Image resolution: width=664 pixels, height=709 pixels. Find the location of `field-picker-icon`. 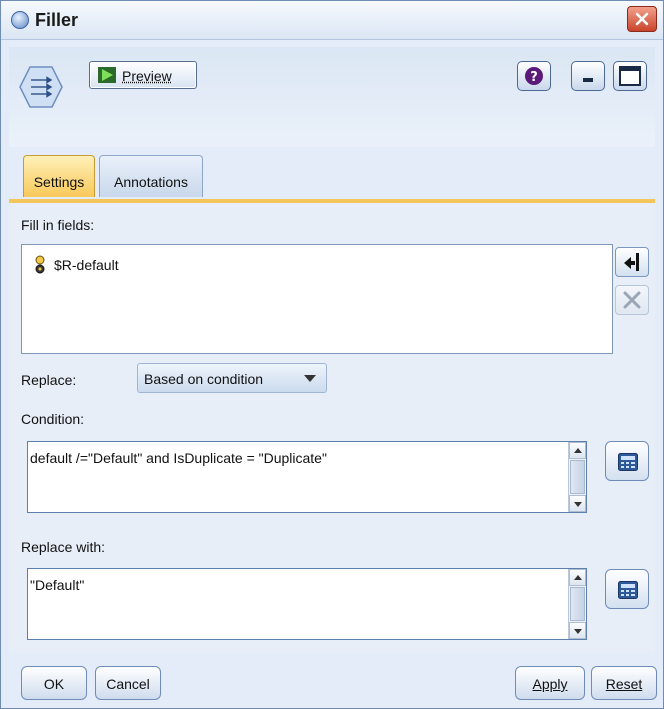

field-picker-icon is located at coordinates (631, 262).